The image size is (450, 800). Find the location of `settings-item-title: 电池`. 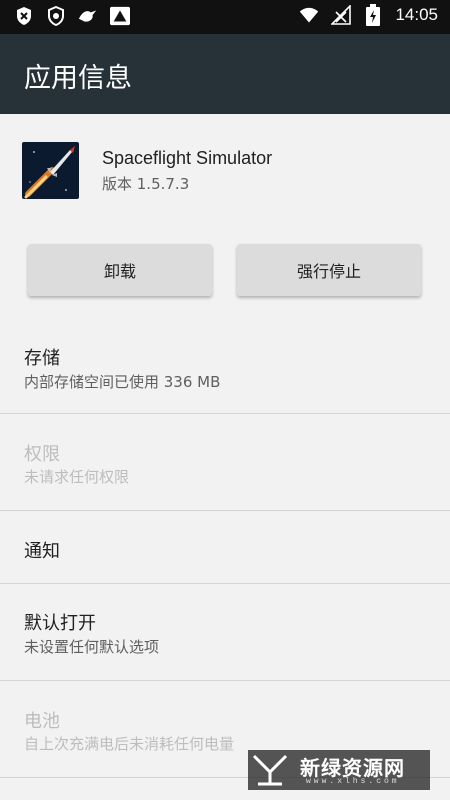

settings-item-title: 电池 is located at coordinates (42, 721).